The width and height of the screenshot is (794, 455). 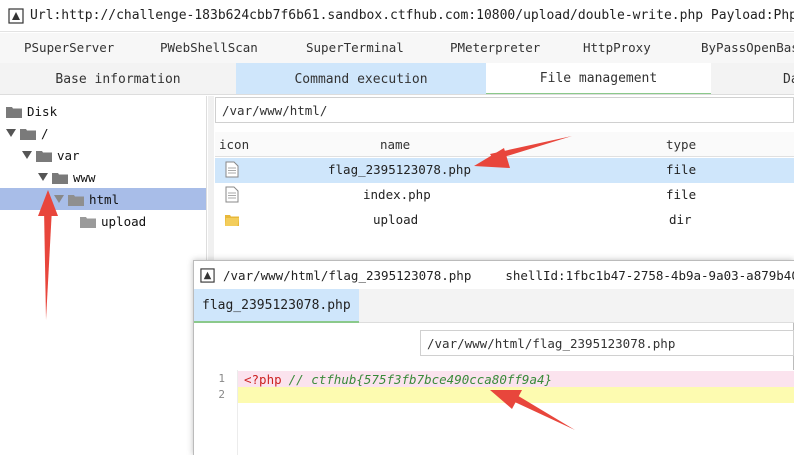 I want to click on php-open-tag: <?php, so click(x=263, y=379).